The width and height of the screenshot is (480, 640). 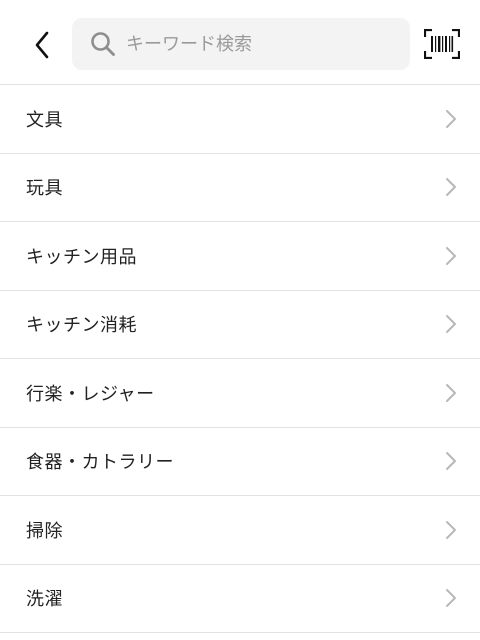 What do you see at coordinates (240, 393) in the screenshot?
I see `category-item-outdoor-leisure: 行楽・レジャー` at bounding box center [240, 393].